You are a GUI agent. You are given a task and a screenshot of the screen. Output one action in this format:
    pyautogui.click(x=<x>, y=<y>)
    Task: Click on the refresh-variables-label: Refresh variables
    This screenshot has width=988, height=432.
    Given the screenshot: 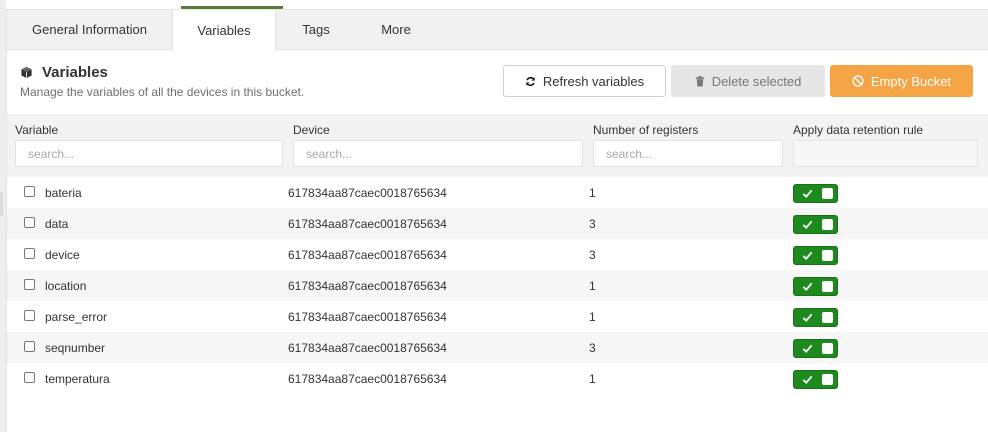 What is the action you would take?
    pyautogui.click(x=593, y=81)
    